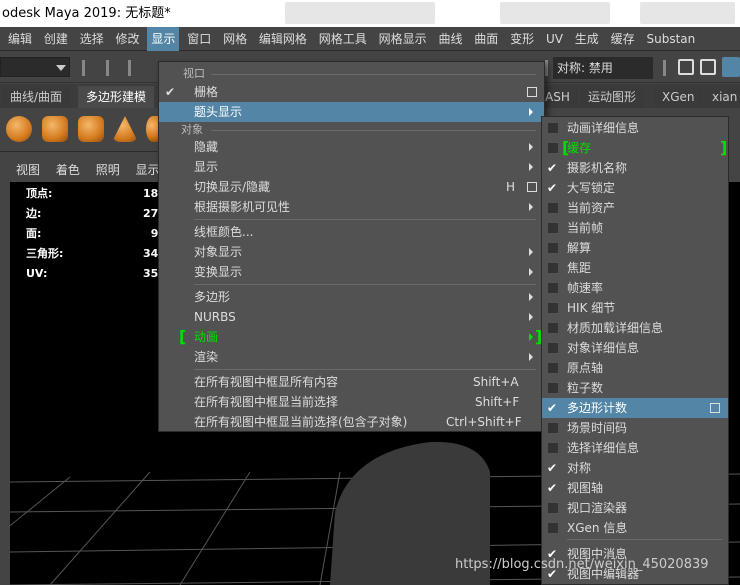  What do you see at coordinates (635, 468) in the screenshot?
I see `hud-option-item: ✔ 对称` at bounding box center [635, 468].